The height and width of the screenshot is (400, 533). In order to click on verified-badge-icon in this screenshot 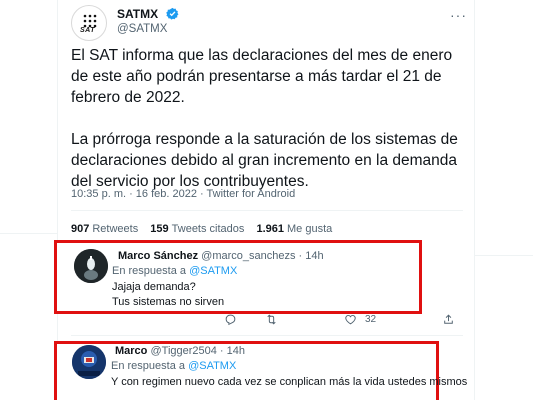, I will do `click(172, 13)`.